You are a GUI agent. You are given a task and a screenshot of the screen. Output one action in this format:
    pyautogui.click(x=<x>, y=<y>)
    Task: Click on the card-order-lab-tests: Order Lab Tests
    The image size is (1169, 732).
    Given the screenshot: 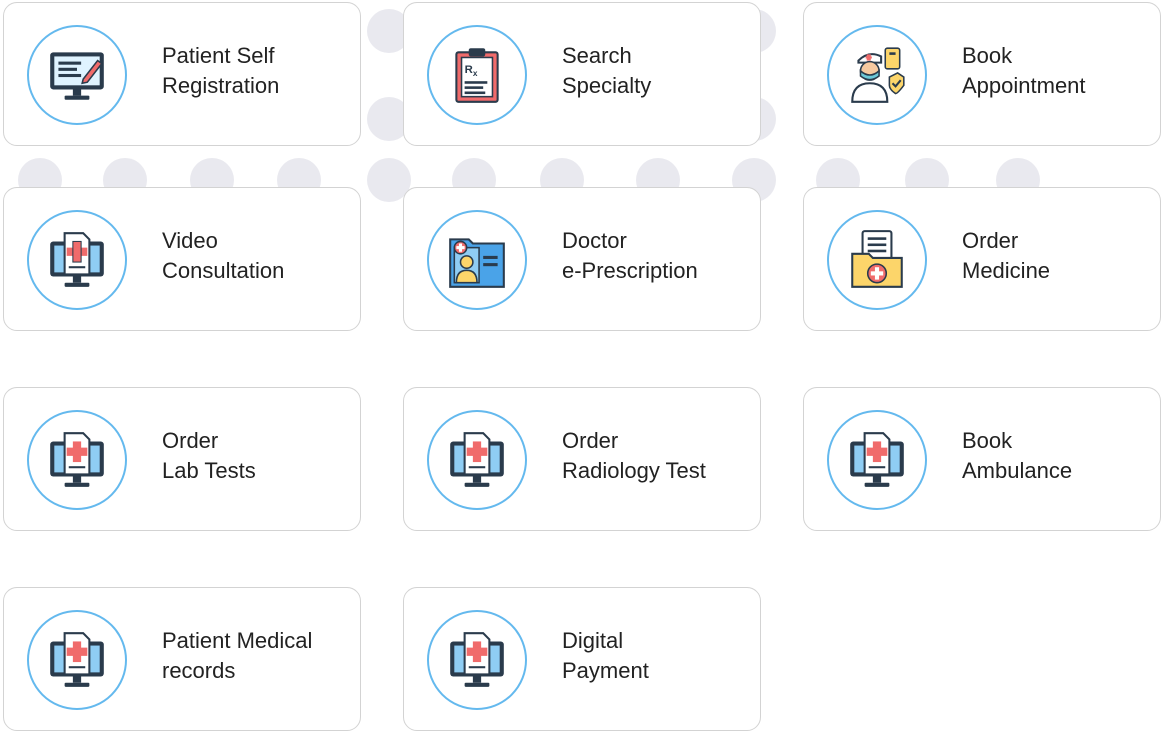 What is the action you would take?
    pyautogui.click(x=182, y=459)
    